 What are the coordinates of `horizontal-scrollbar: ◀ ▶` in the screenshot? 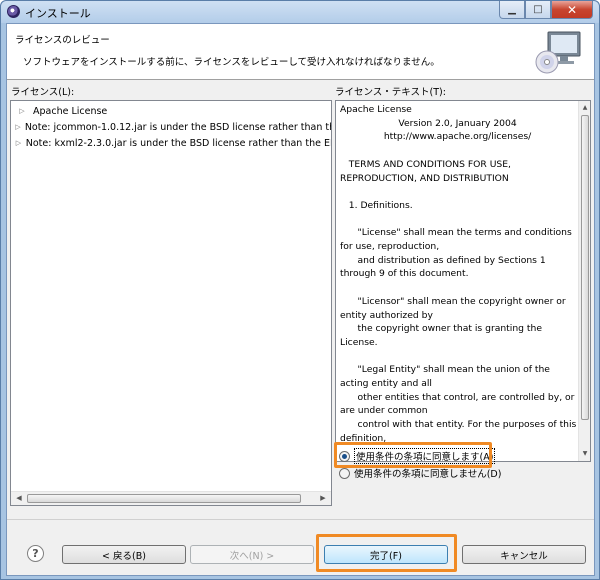 It's located at (171, 498).